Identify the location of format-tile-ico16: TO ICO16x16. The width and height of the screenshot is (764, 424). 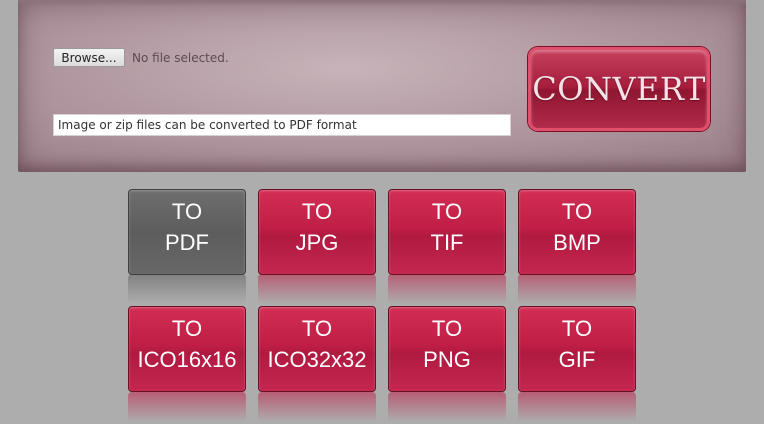
(187, 349).